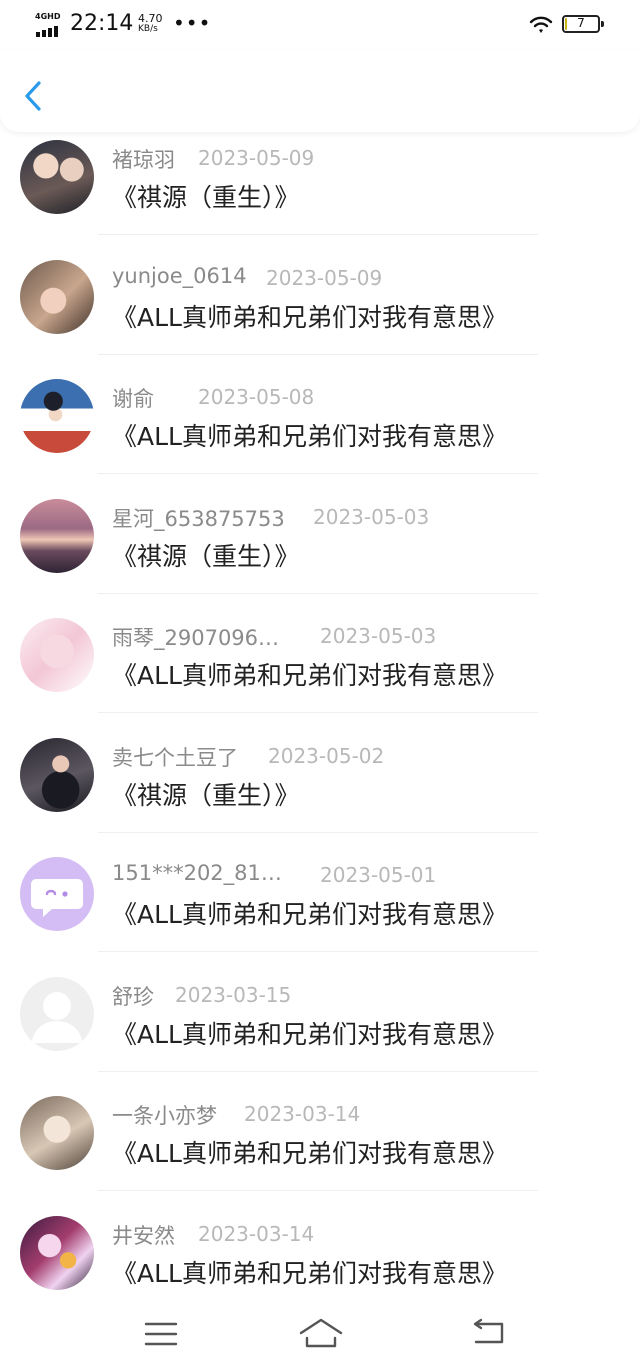 The height and width of the screenshot is (1372, 640). What do you see at coordinates (488, 1333) in the screenshot?
I see `back-icon` at bounding box center [488, 1333].